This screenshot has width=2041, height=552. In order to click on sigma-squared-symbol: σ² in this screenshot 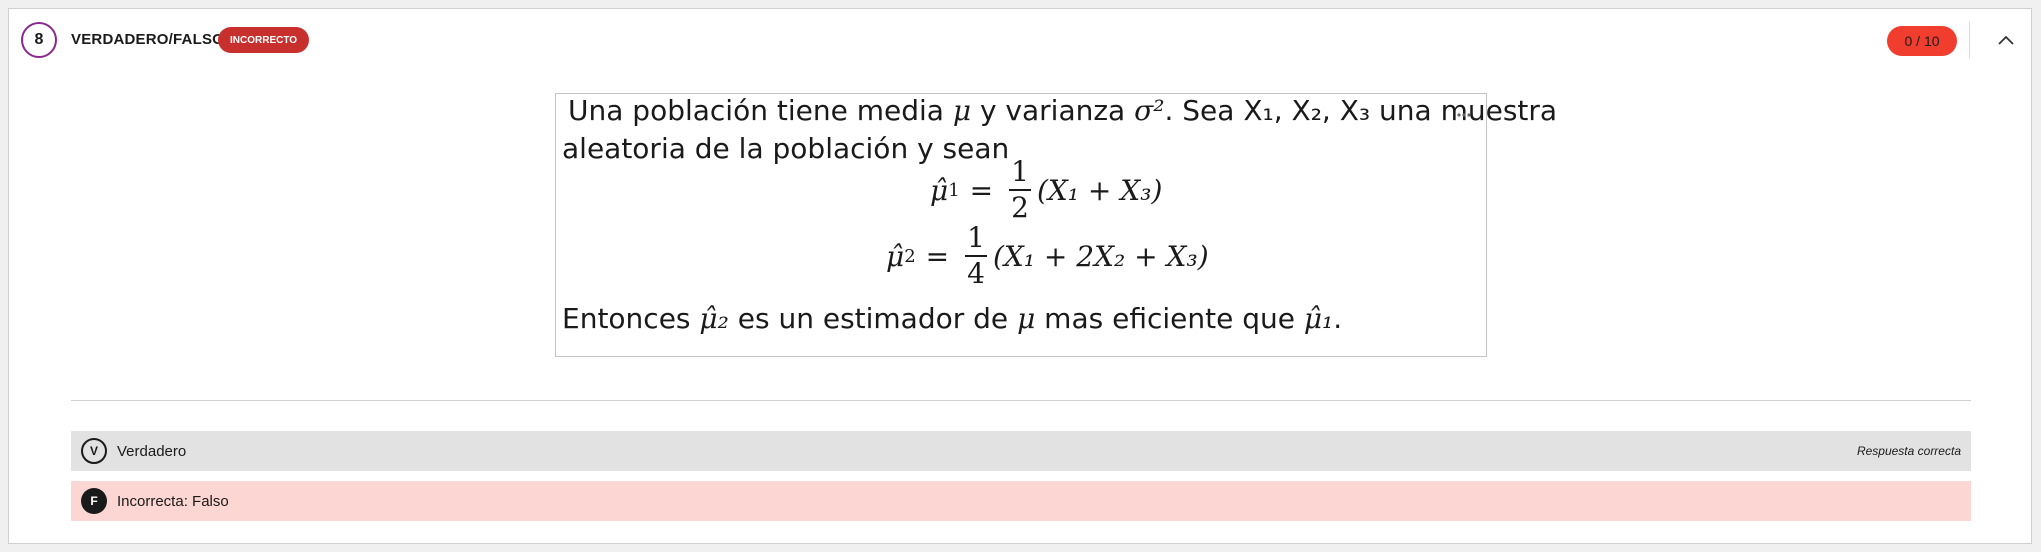, I will do `click(1149, 110)`.